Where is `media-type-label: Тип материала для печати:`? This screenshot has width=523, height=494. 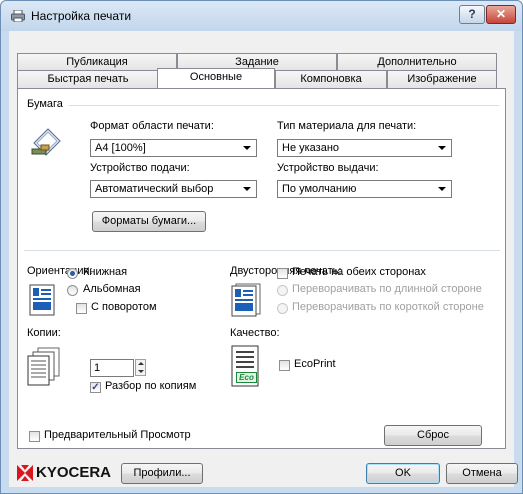 media-type-label: Тип материала для печати: is located at coordinates (347, 126).